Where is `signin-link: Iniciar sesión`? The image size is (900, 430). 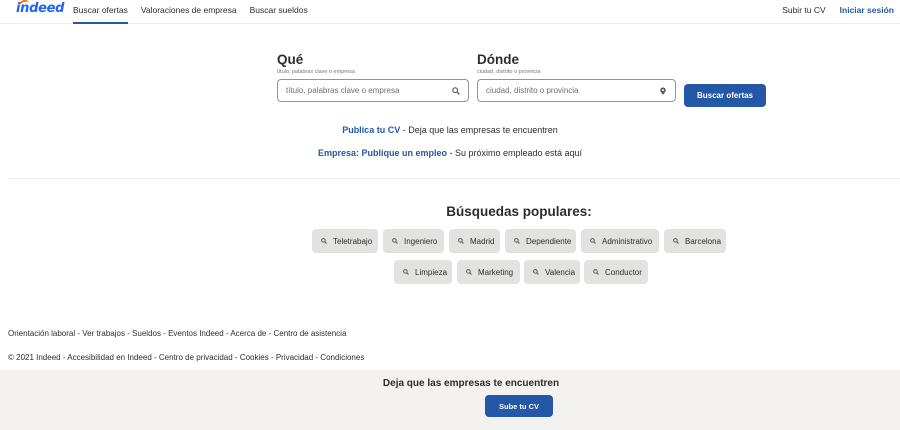 signin-link: Iniciar sesión is located at coordinates (867, 10).